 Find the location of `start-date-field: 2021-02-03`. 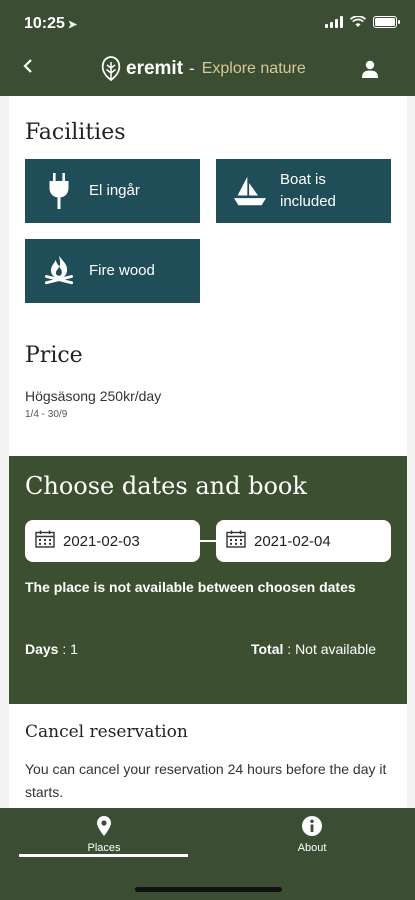

start-date-field: 2021-02-03 is located at coordinates (112, 541).